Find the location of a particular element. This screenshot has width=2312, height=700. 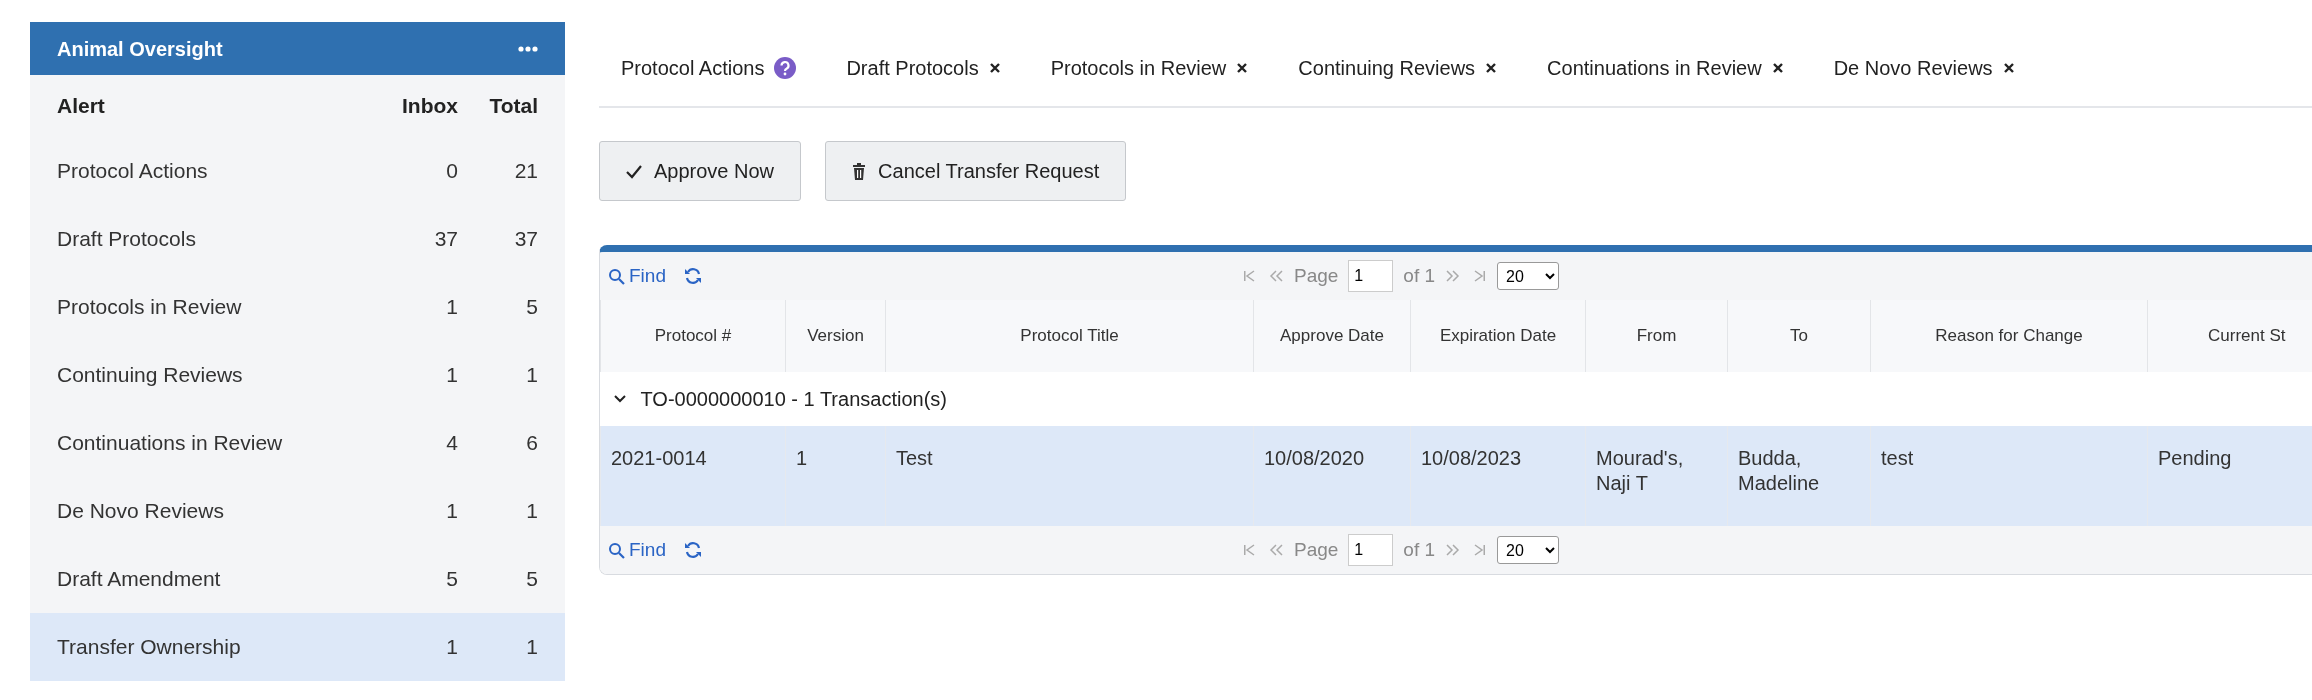

column-header: Current St is located at coordinates (2247, 335).